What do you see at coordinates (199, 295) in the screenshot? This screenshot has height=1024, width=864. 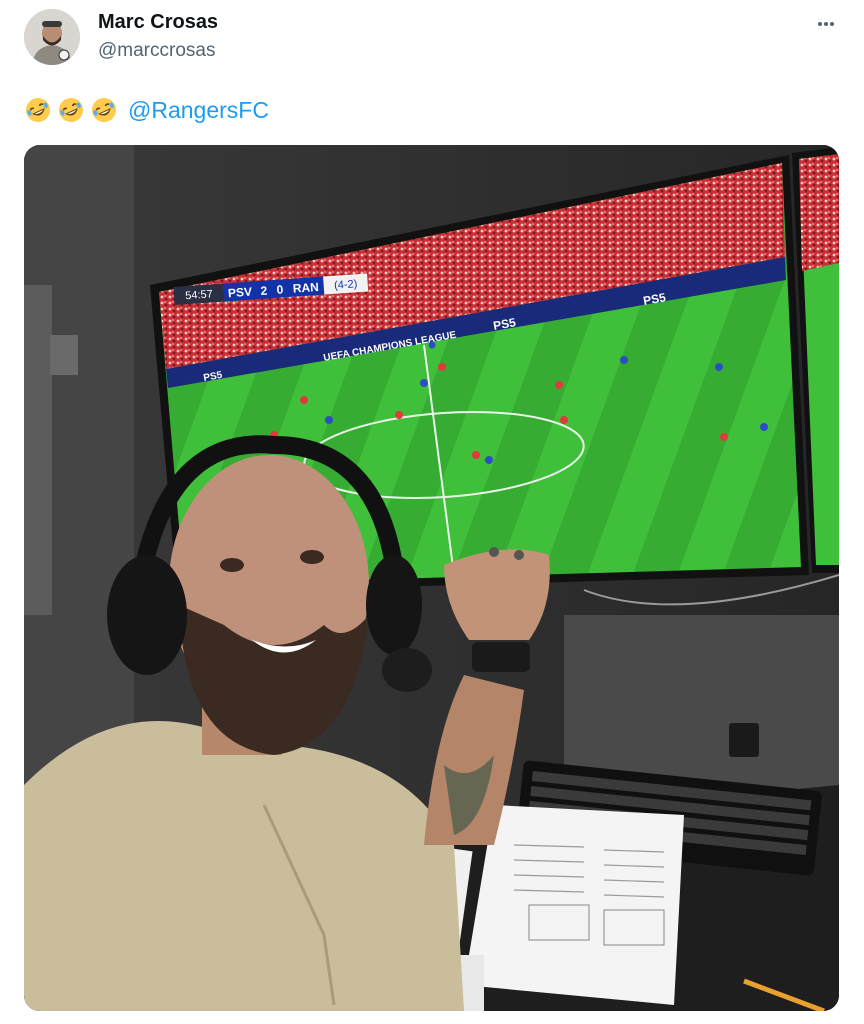 I see `match-clock: 54:57` at bounding box center [199, 295].